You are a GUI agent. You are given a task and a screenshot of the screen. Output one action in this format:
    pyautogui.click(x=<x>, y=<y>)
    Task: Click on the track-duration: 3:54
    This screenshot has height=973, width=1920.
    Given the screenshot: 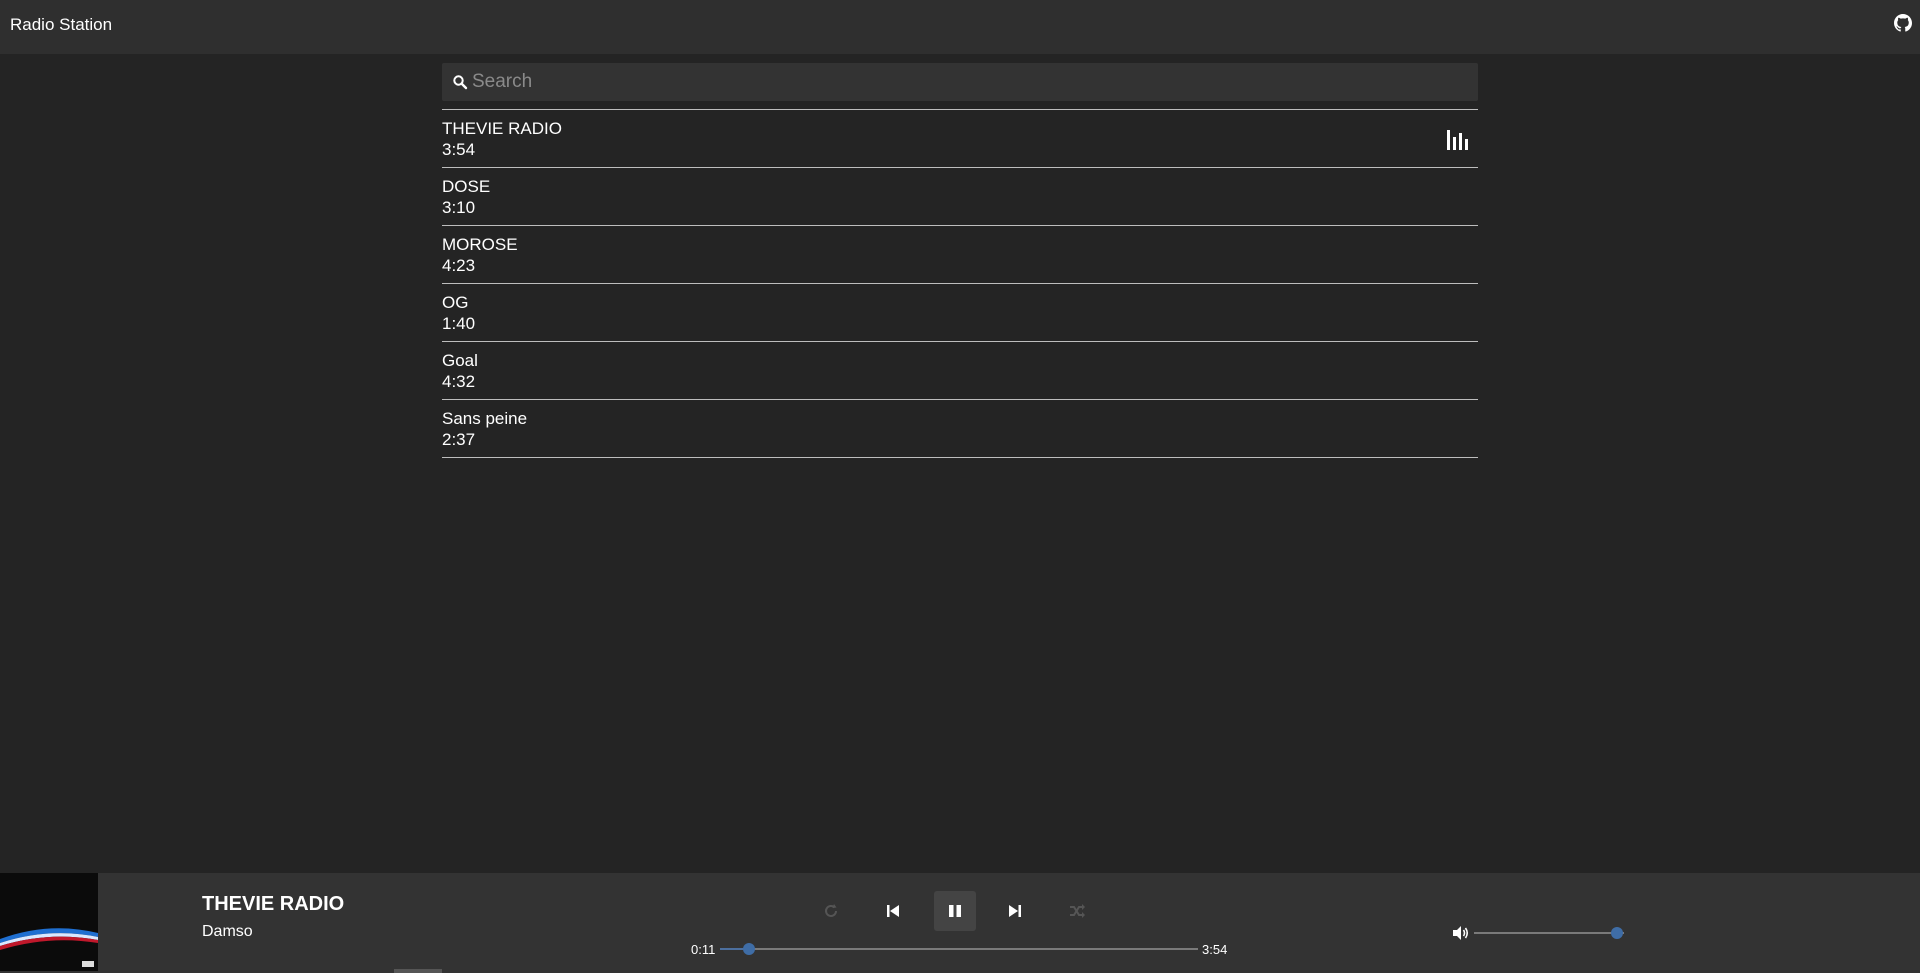 What is the action you would take?
    pyautogui.click(x=459, y=149)
    